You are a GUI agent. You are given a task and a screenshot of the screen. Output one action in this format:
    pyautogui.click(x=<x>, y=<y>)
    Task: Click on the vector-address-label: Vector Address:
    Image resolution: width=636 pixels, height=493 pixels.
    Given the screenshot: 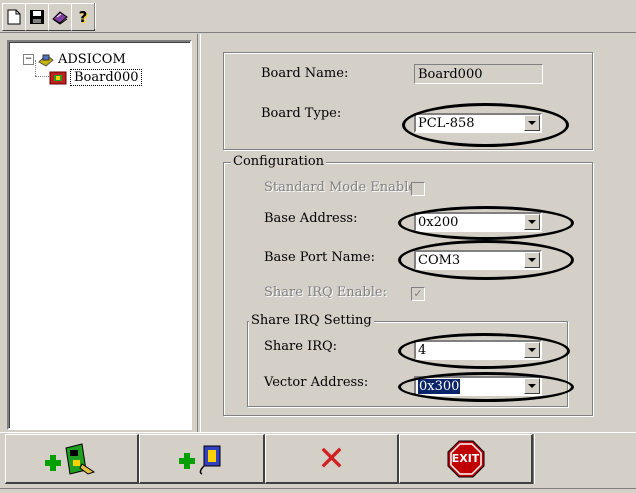 What is the action you would take?
    pyautogui.click(x=316, y=382)
    